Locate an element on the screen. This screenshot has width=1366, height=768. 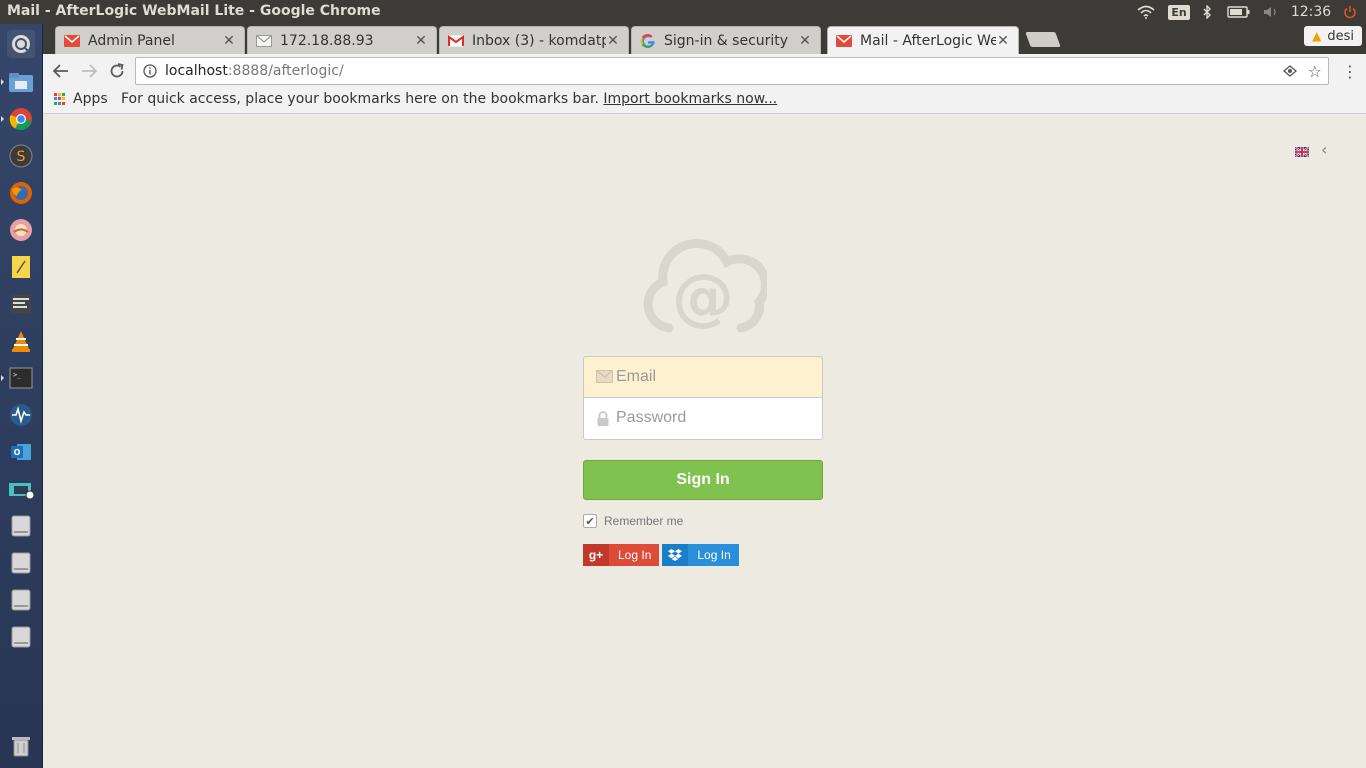
power-icon is located at coordinates (1350, 12).